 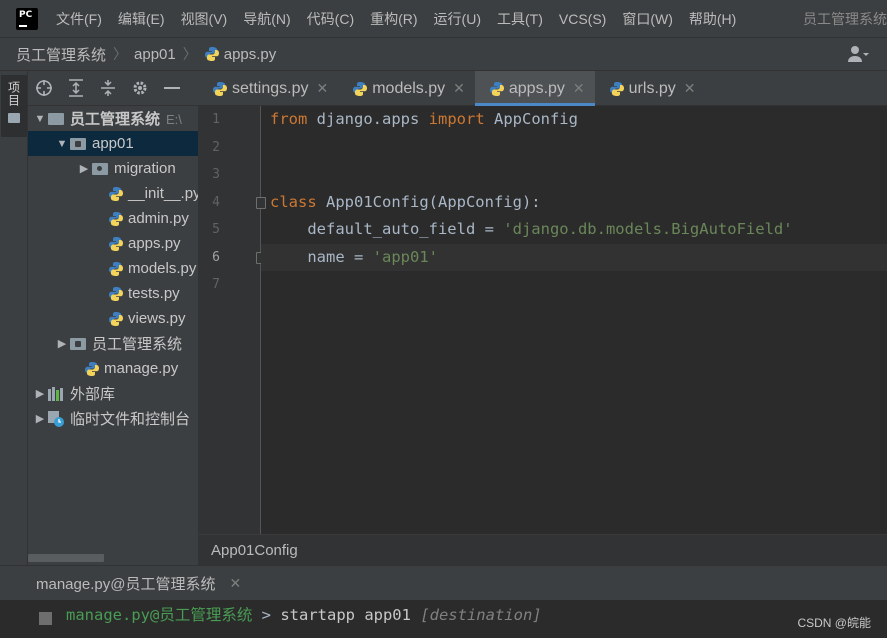 What do you see at coordinates (145, 168) in the screenshot?
I see `tree-label: migration` at bounding box center [145, 168].